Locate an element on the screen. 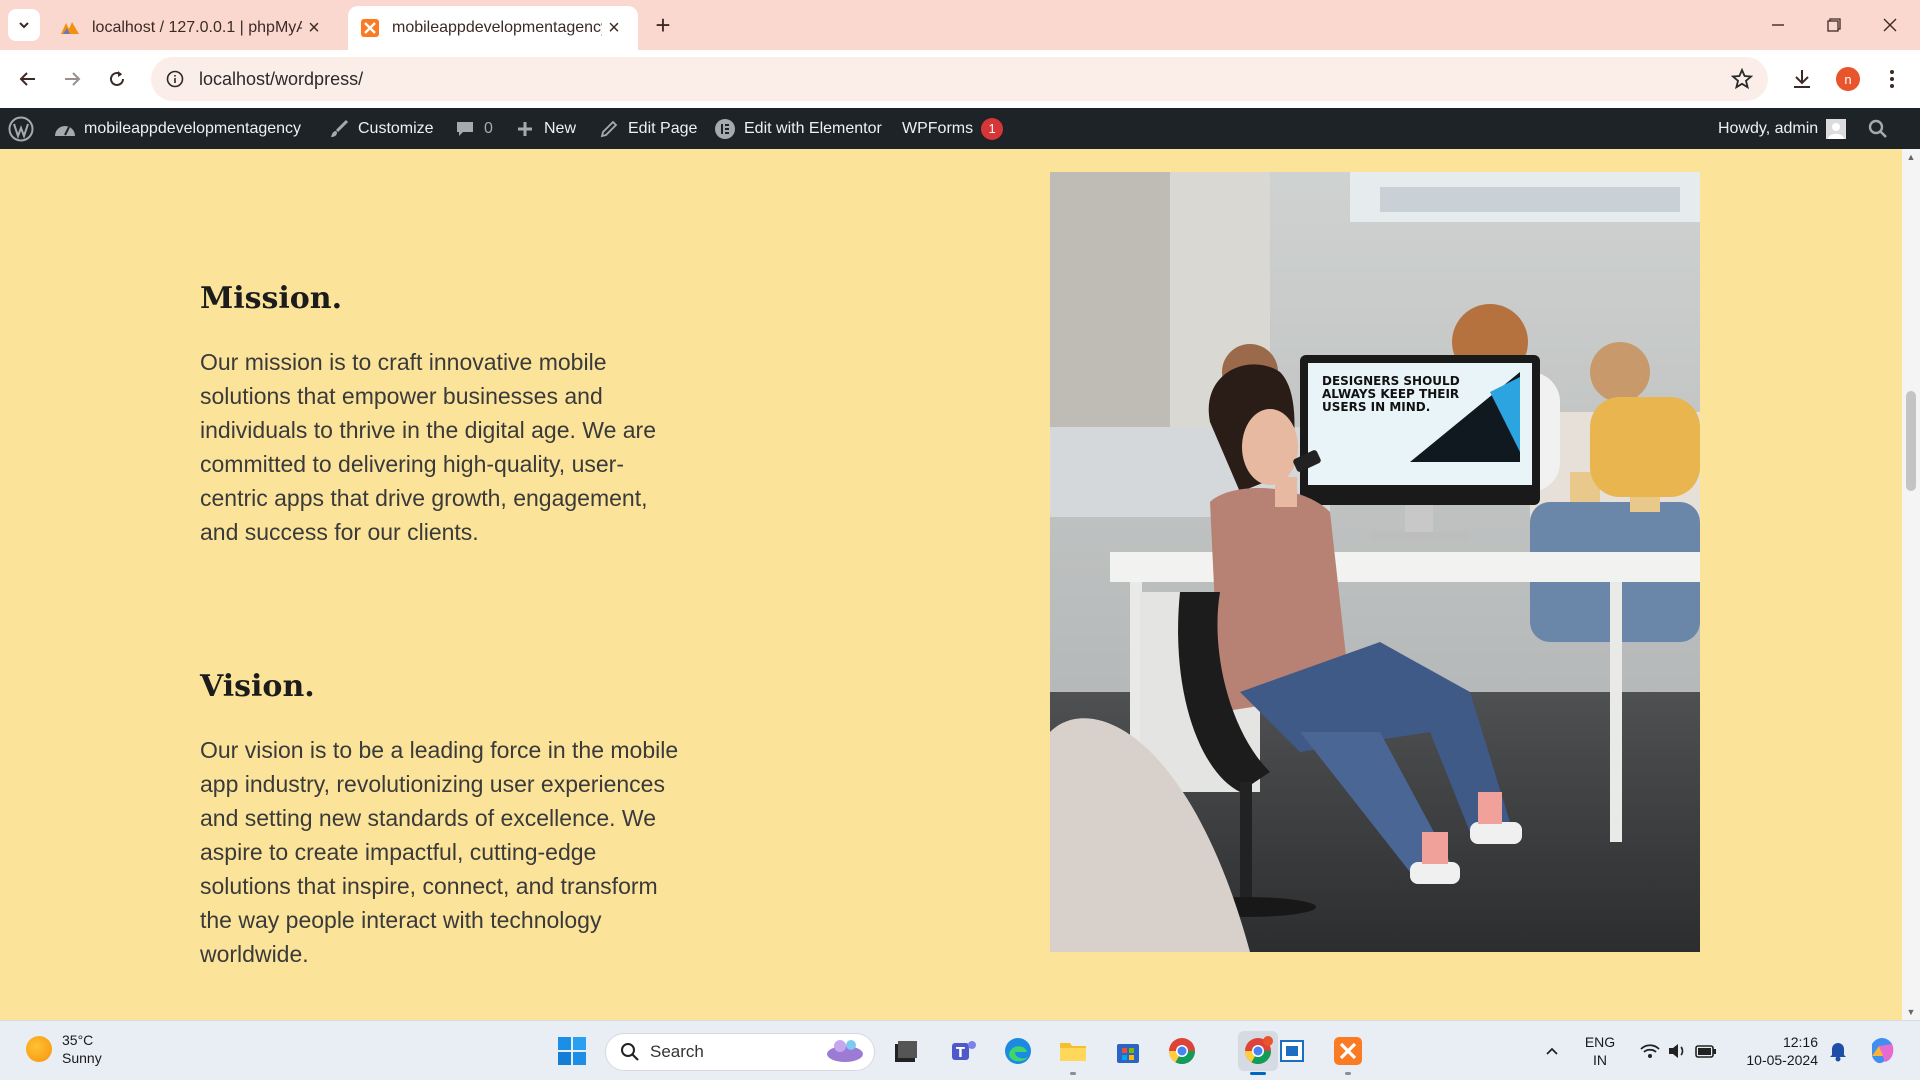 The image size is (1920, 1080). search-icon is located at coordinates (1877, 128).